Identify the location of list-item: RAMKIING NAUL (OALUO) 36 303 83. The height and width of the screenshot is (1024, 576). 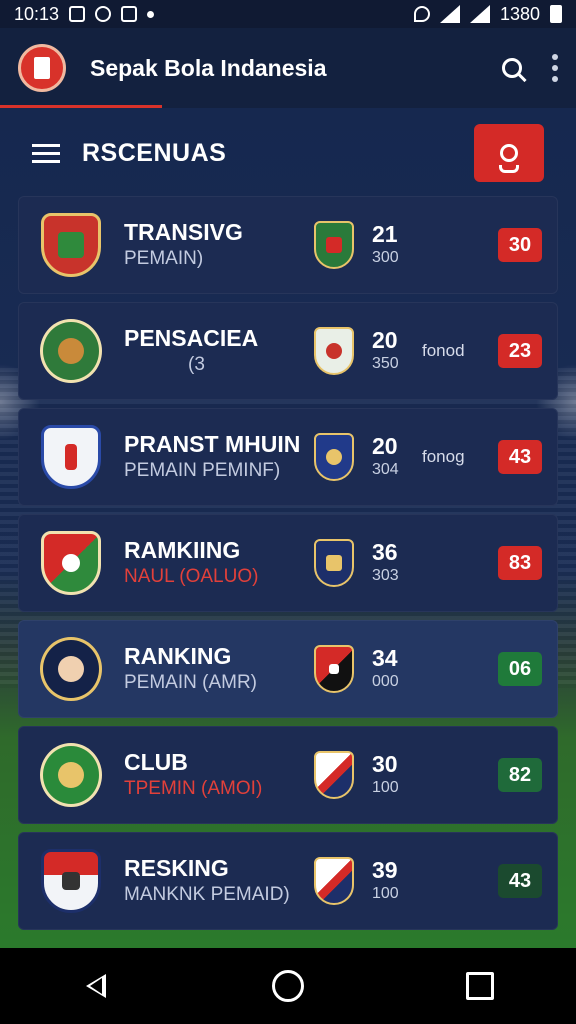
(288, 563).